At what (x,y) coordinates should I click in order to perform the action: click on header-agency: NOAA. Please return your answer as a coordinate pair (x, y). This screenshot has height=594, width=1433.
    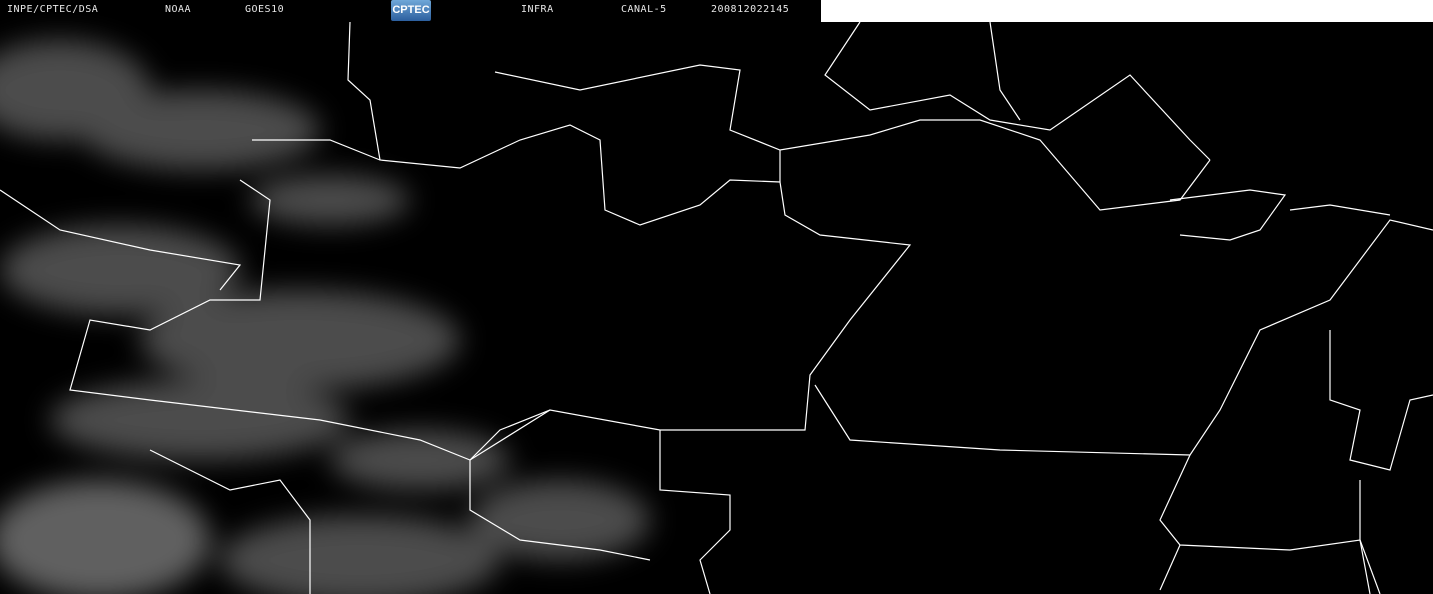
    Looking at the image, I should click on (178, 9).